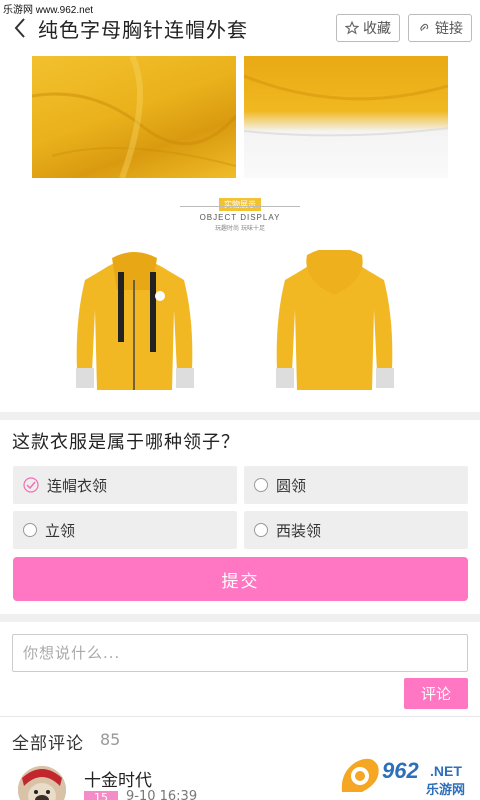 The width and height of the screenshot is (480, 800). What do you see at coordinates (125, 485) in the screenshot?
I see `option-hooded-collar: 连帽衣领` at bounding box center [125, 485].